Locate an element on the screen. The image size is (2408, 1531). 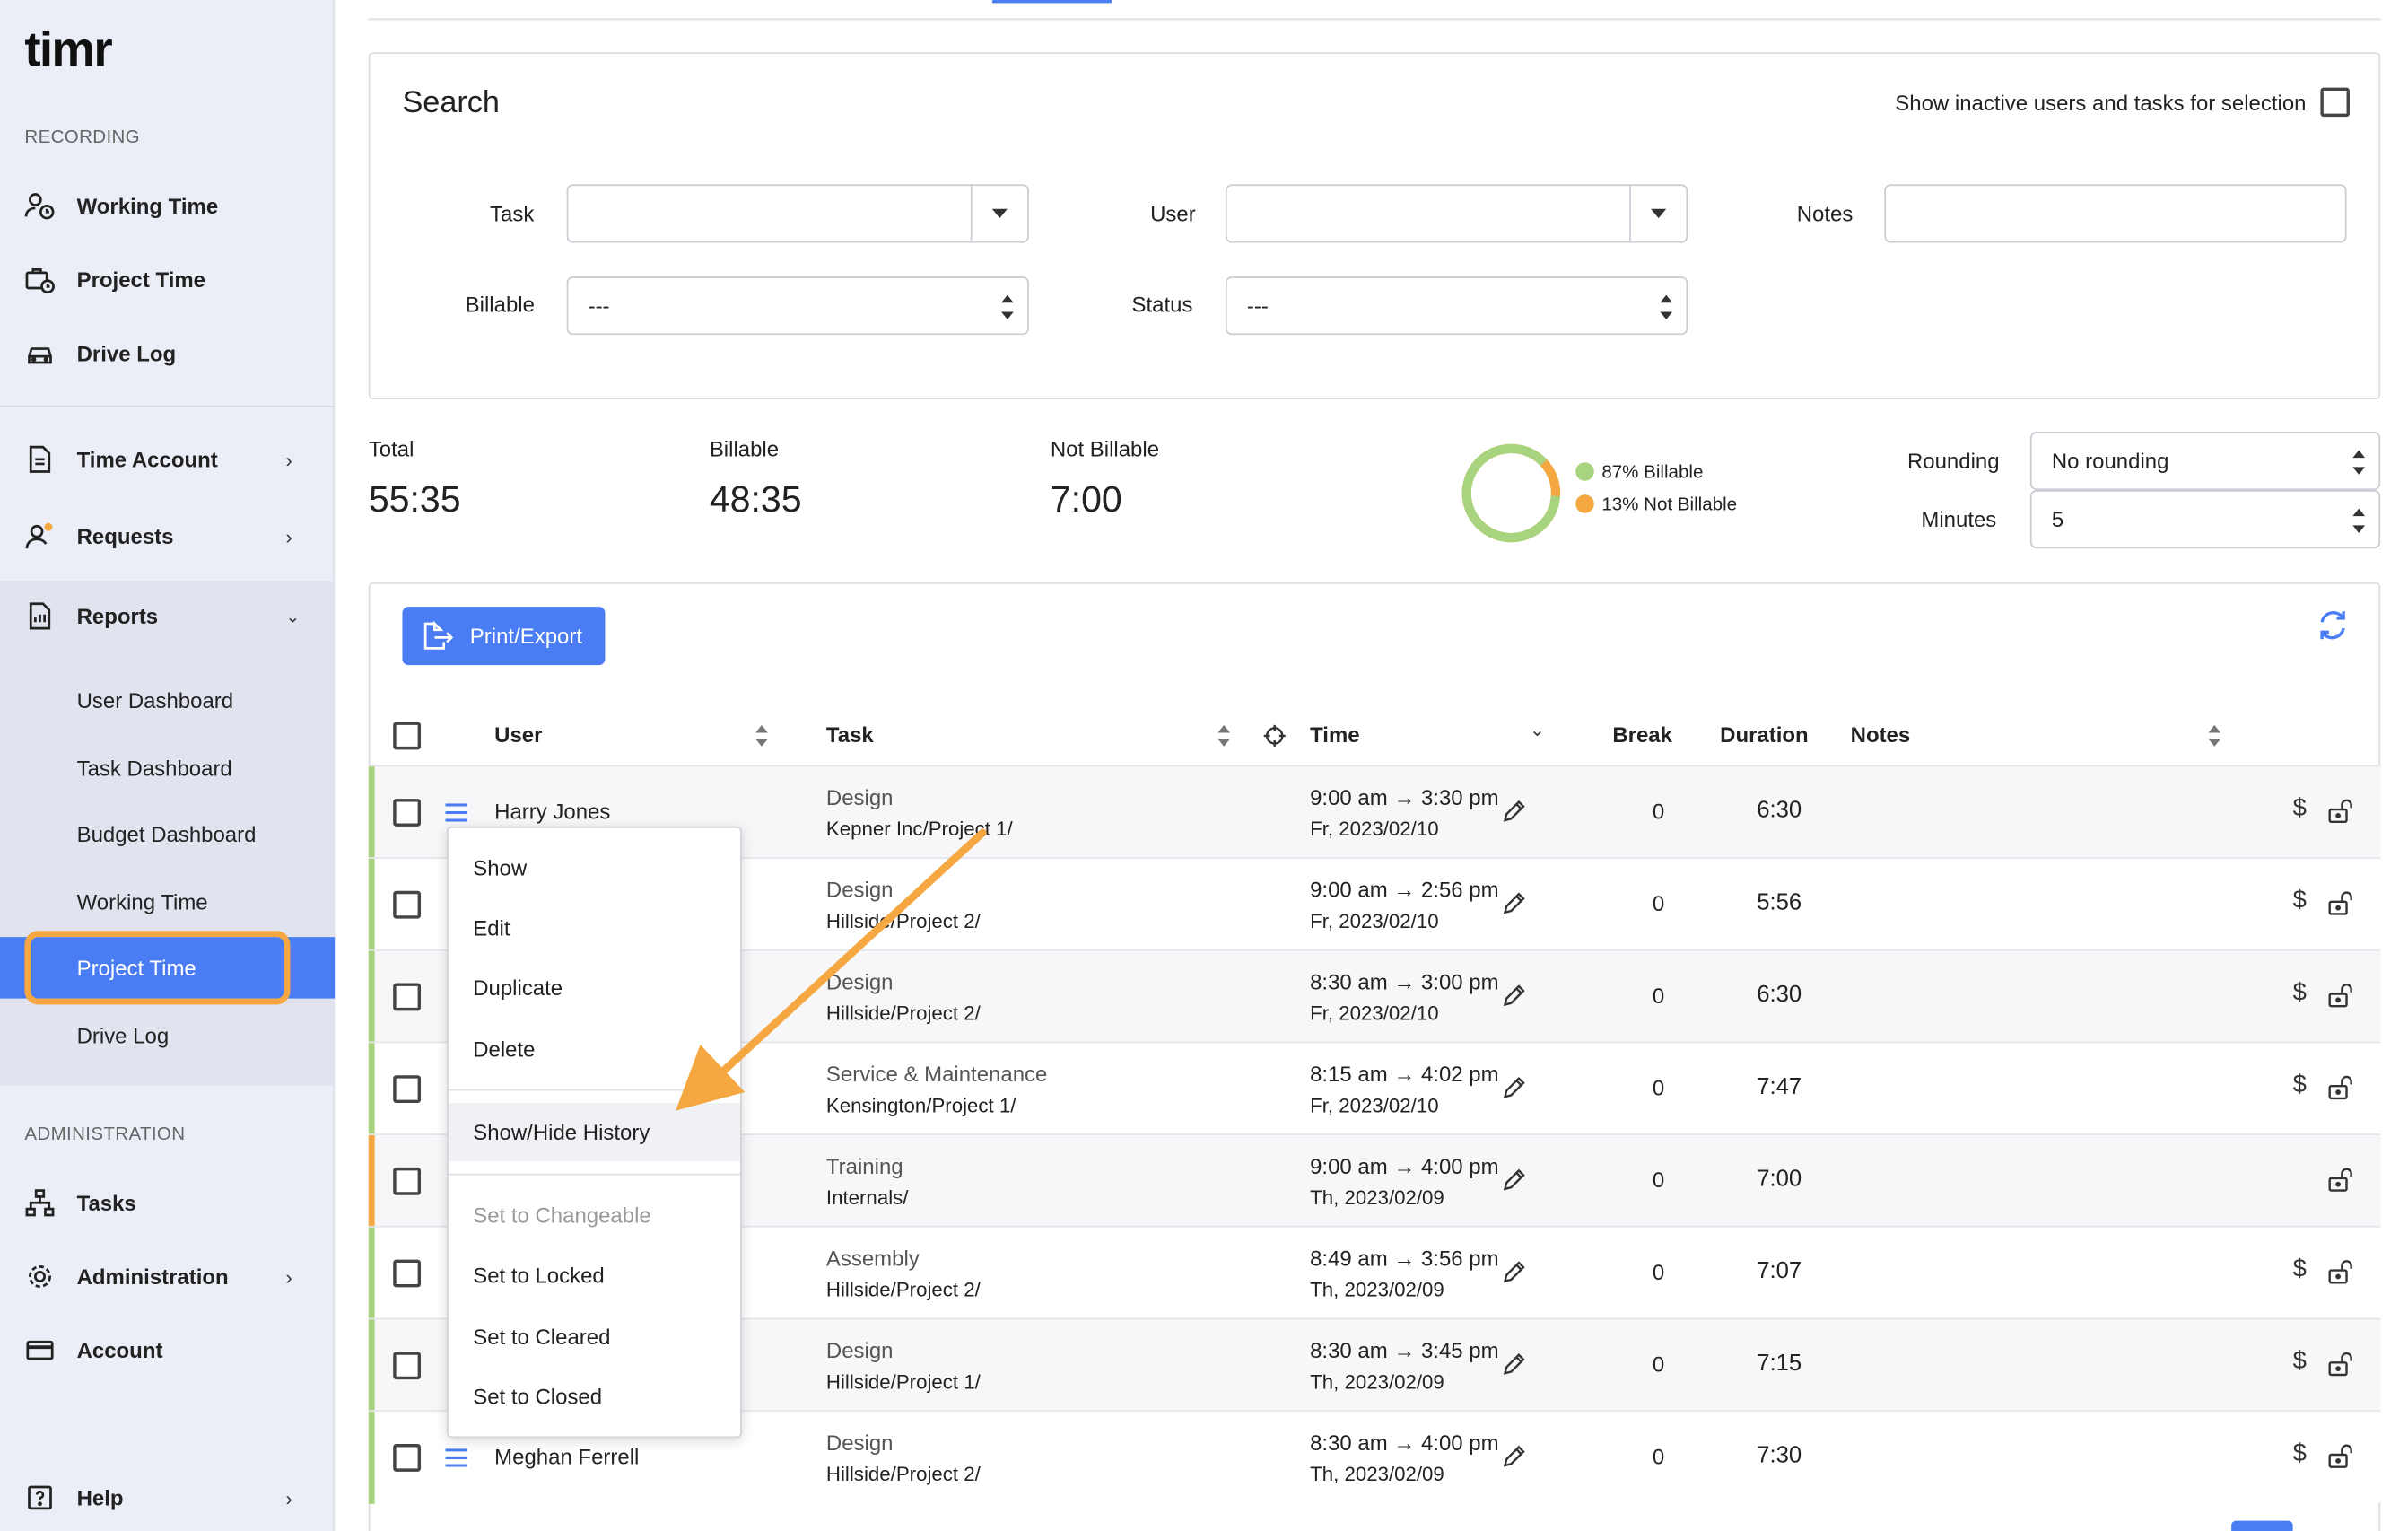
column-header-time: Time is located at coordinates (1335, 735).